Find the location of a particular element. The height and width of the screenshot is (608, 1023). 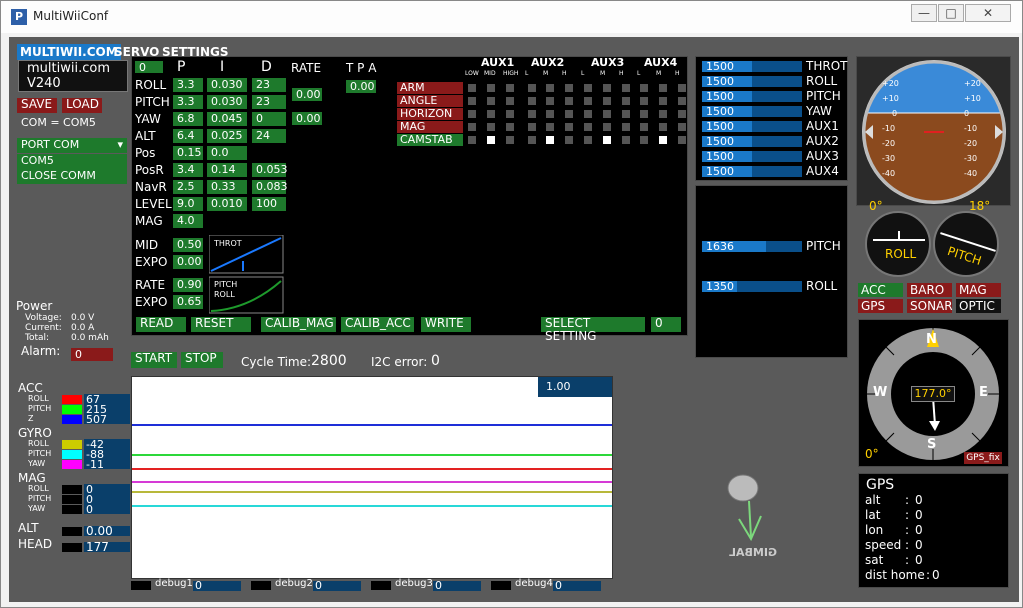

mid-input: 0.50 is located at coordinates (188, 245).